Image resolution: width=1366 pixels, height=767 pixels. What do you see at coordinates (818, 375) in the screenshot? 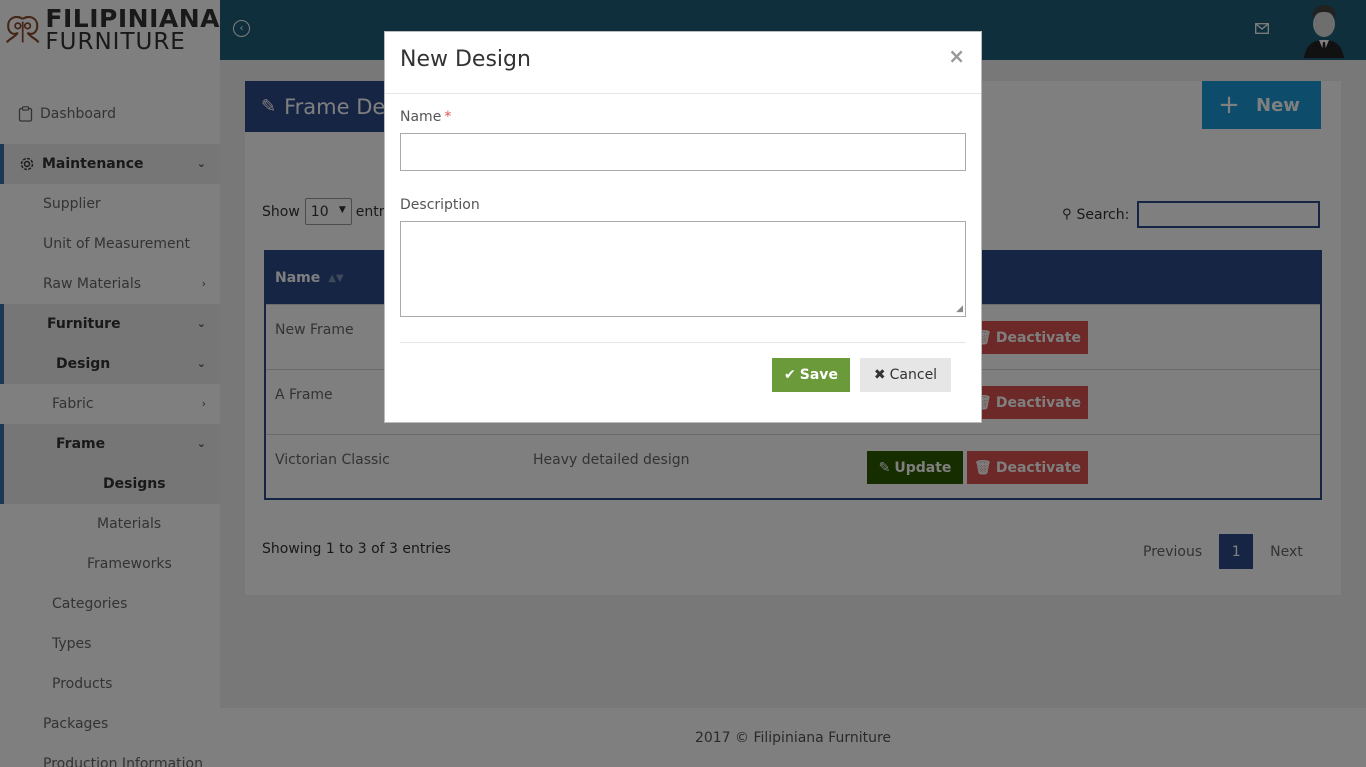
I see `save-button-label: Save` at bounding box center [818, 375].